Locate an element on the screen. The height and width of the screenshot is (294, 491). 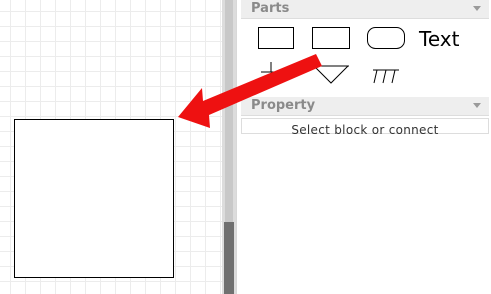
part-rectangle is located at coordinates (276, 38).